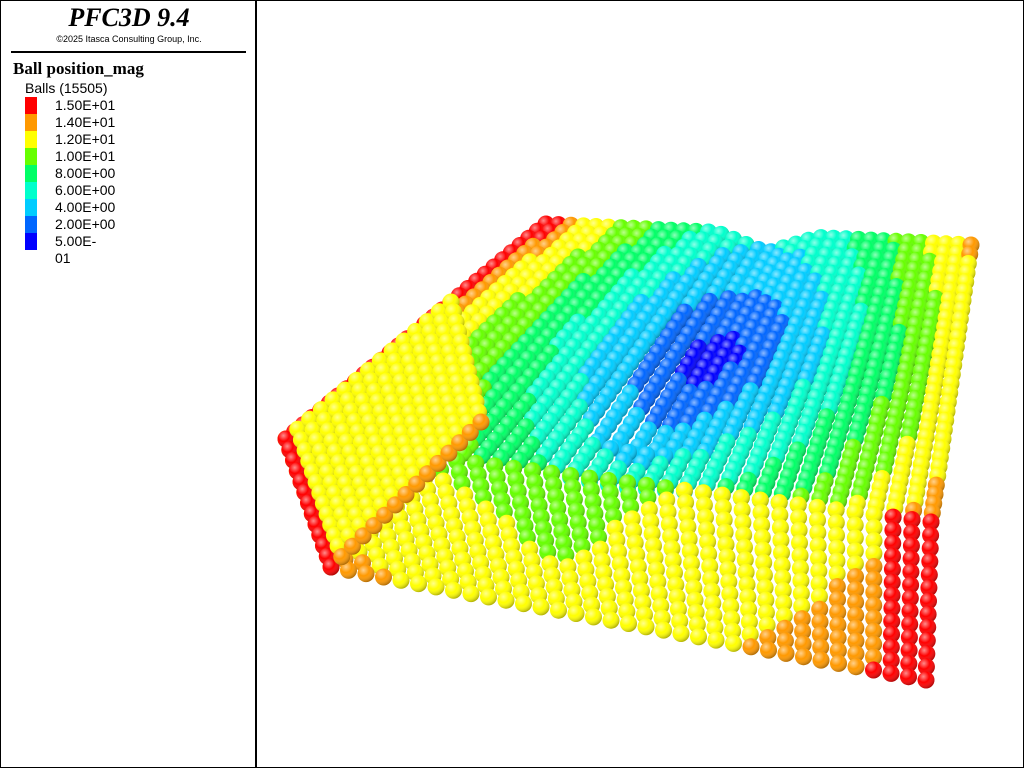  What do you see at coordinates (66, 88) in the screenshot?
I see `legend-subtitle: Balls (15505)` at bounding box center [66, 88].